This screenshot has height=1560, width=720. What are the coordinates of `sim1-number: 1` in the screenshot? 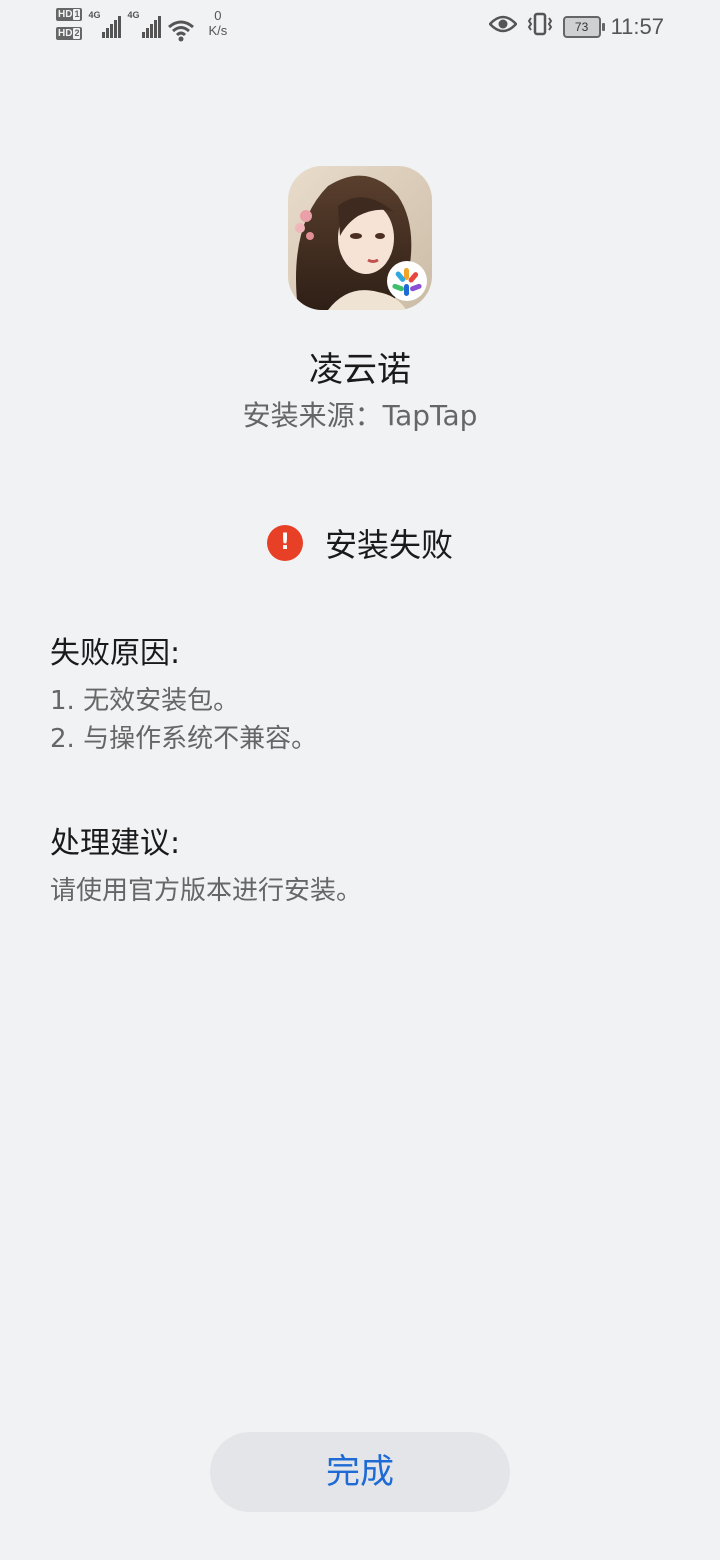 It's located at (77, 14).